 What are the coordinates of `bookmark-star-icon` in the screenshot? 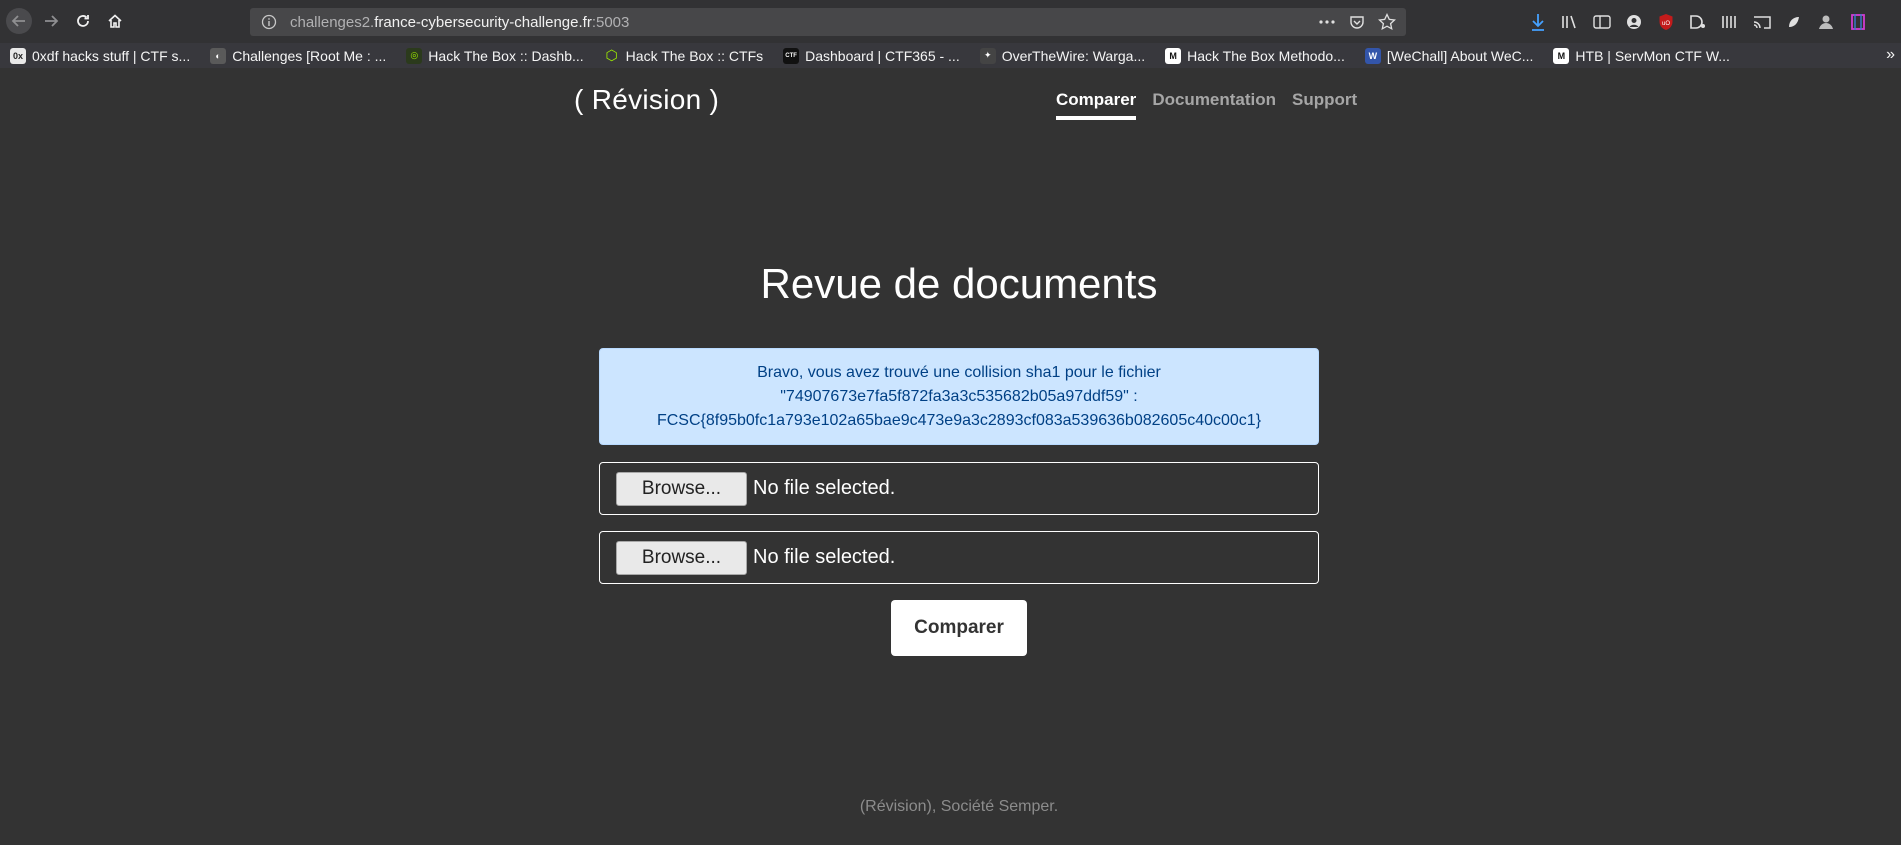 It's located at (1387, 22).